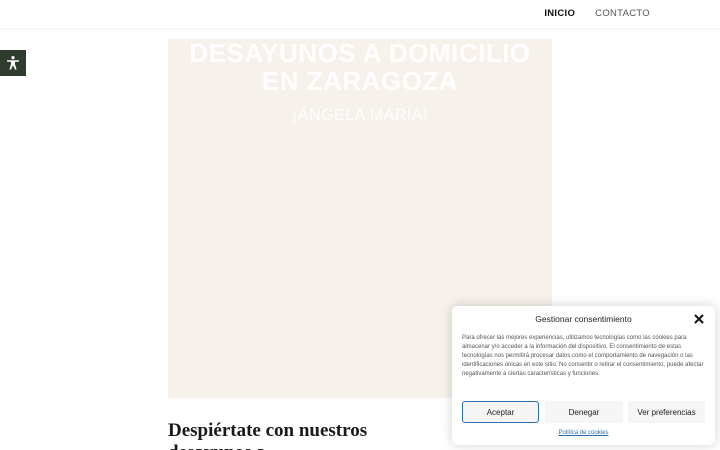 Image resolution: width=720 pixels, height=450 pixels. What do you see at coordinates (583, 433) in the screenshot?
I see `cookie-policy-link: Política de cookies` at bounding box center [583, 433].